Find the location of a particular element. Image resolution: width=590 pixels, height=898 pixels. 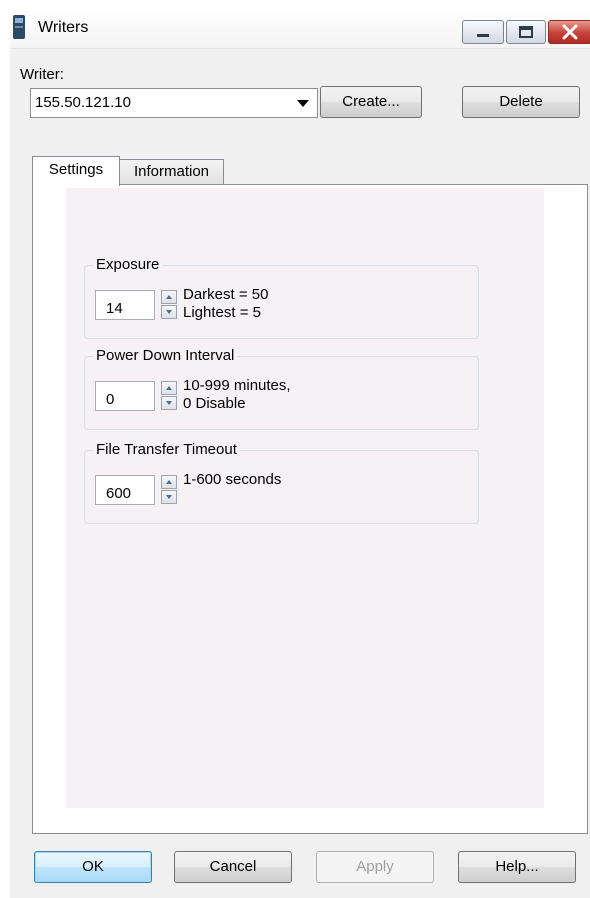

delete-button: Delete is located at coordinates (521, 102).